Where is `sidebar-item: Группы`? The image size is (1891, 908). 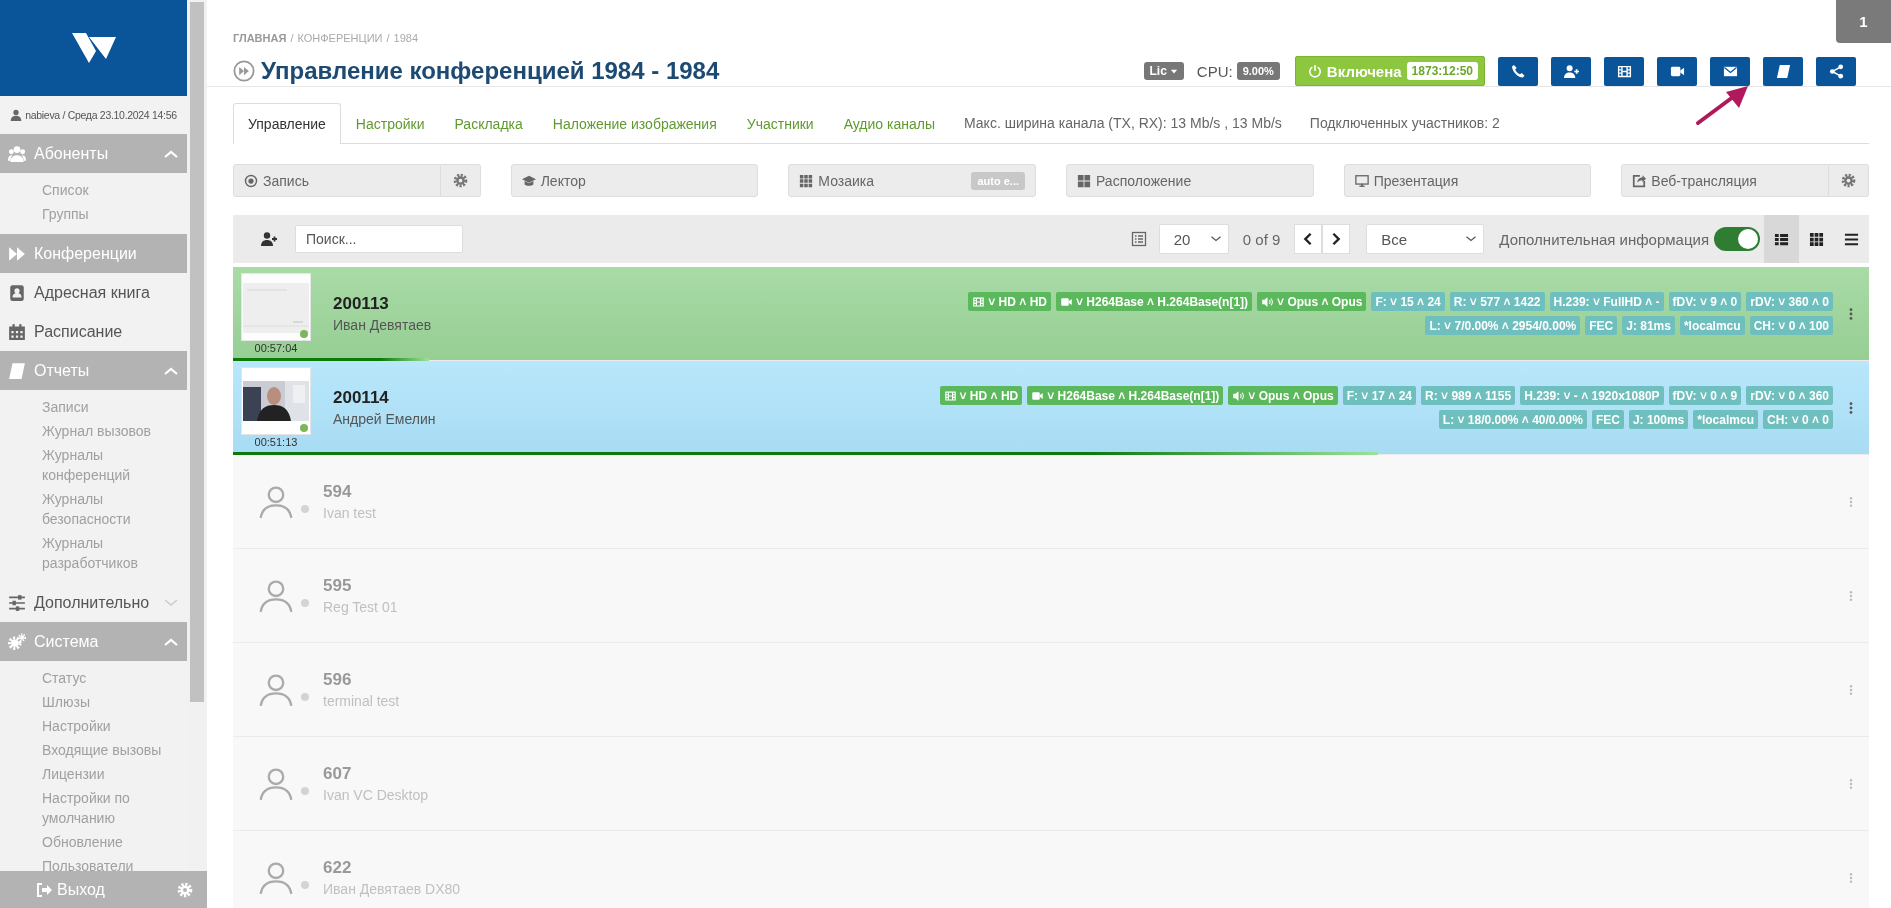 sidebar-item: Группы is located at coordinates (111, 214).